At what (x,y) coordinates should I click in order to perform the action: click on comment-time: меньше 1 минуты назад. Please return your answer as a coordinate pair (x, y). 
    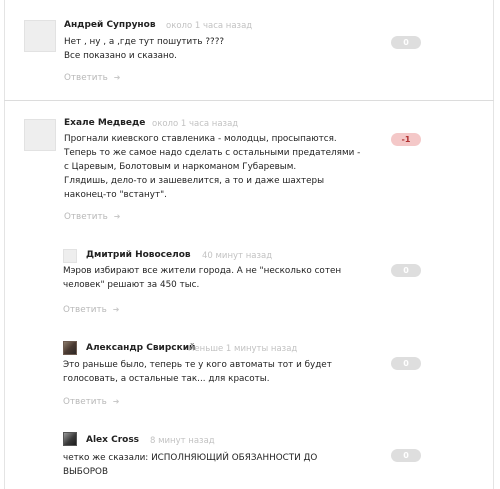
    Looking at the image, I should click on (242, 349).